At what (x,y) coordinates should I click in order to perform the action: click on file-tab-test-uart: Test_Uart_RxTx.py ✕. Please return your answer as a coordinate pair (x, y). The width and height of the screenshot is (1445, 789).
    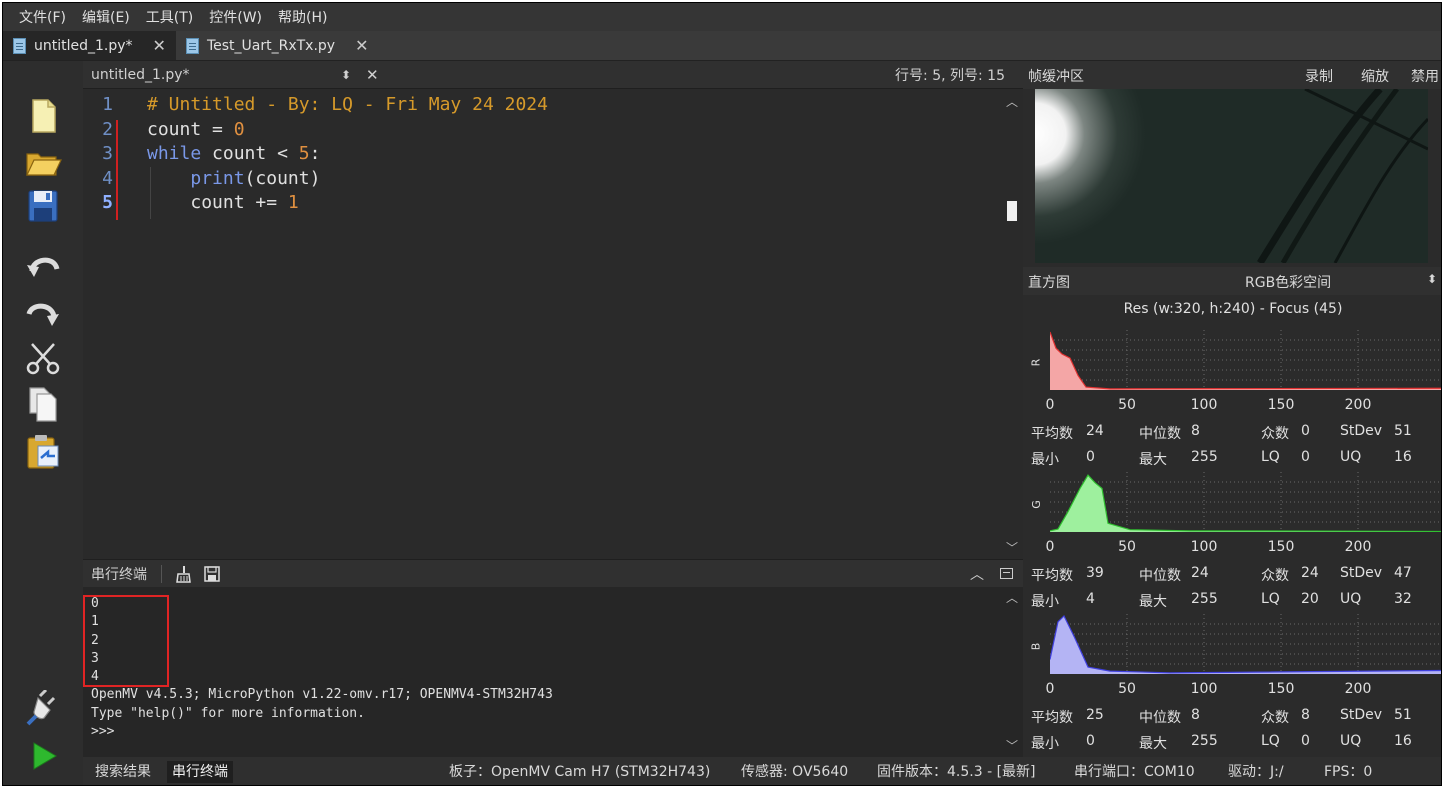
    Looking at the image, I should click on (277, 45).